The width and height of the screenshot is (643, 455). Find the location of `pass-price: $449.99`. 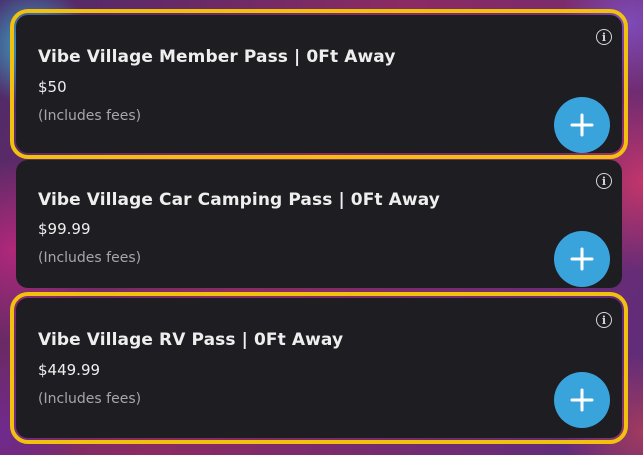

pass-price: $449.99 is located at coordinates (69, 370).